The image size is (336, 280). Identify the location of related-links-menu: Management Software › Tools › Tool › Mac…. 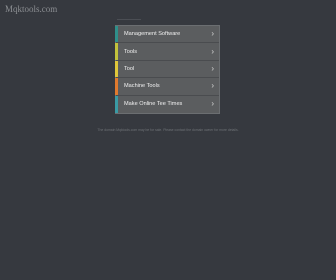
(167, 69).